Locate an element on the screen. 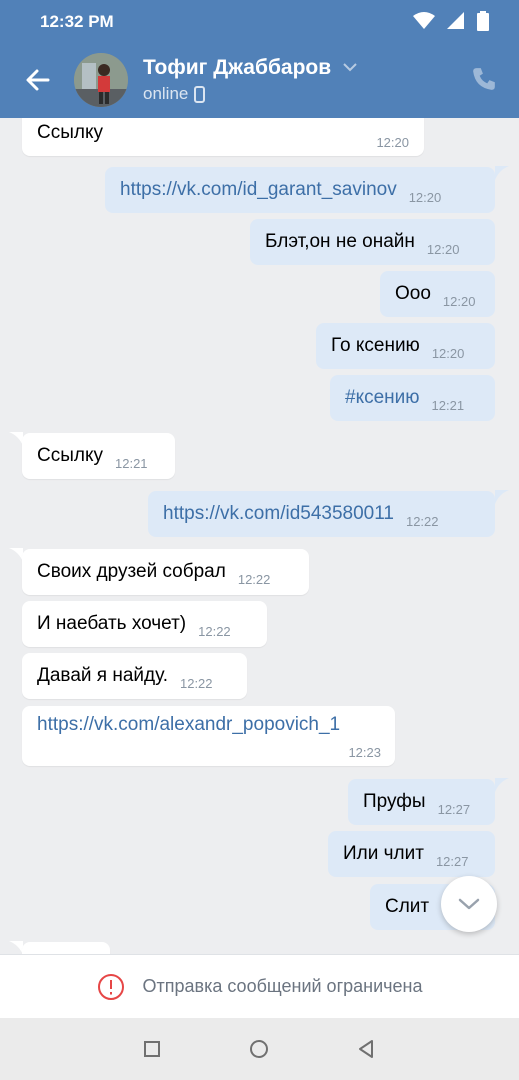 The height and width of the screenshot is (1080, 519). message-text: Пруфы is located at coordinates (394, 801).